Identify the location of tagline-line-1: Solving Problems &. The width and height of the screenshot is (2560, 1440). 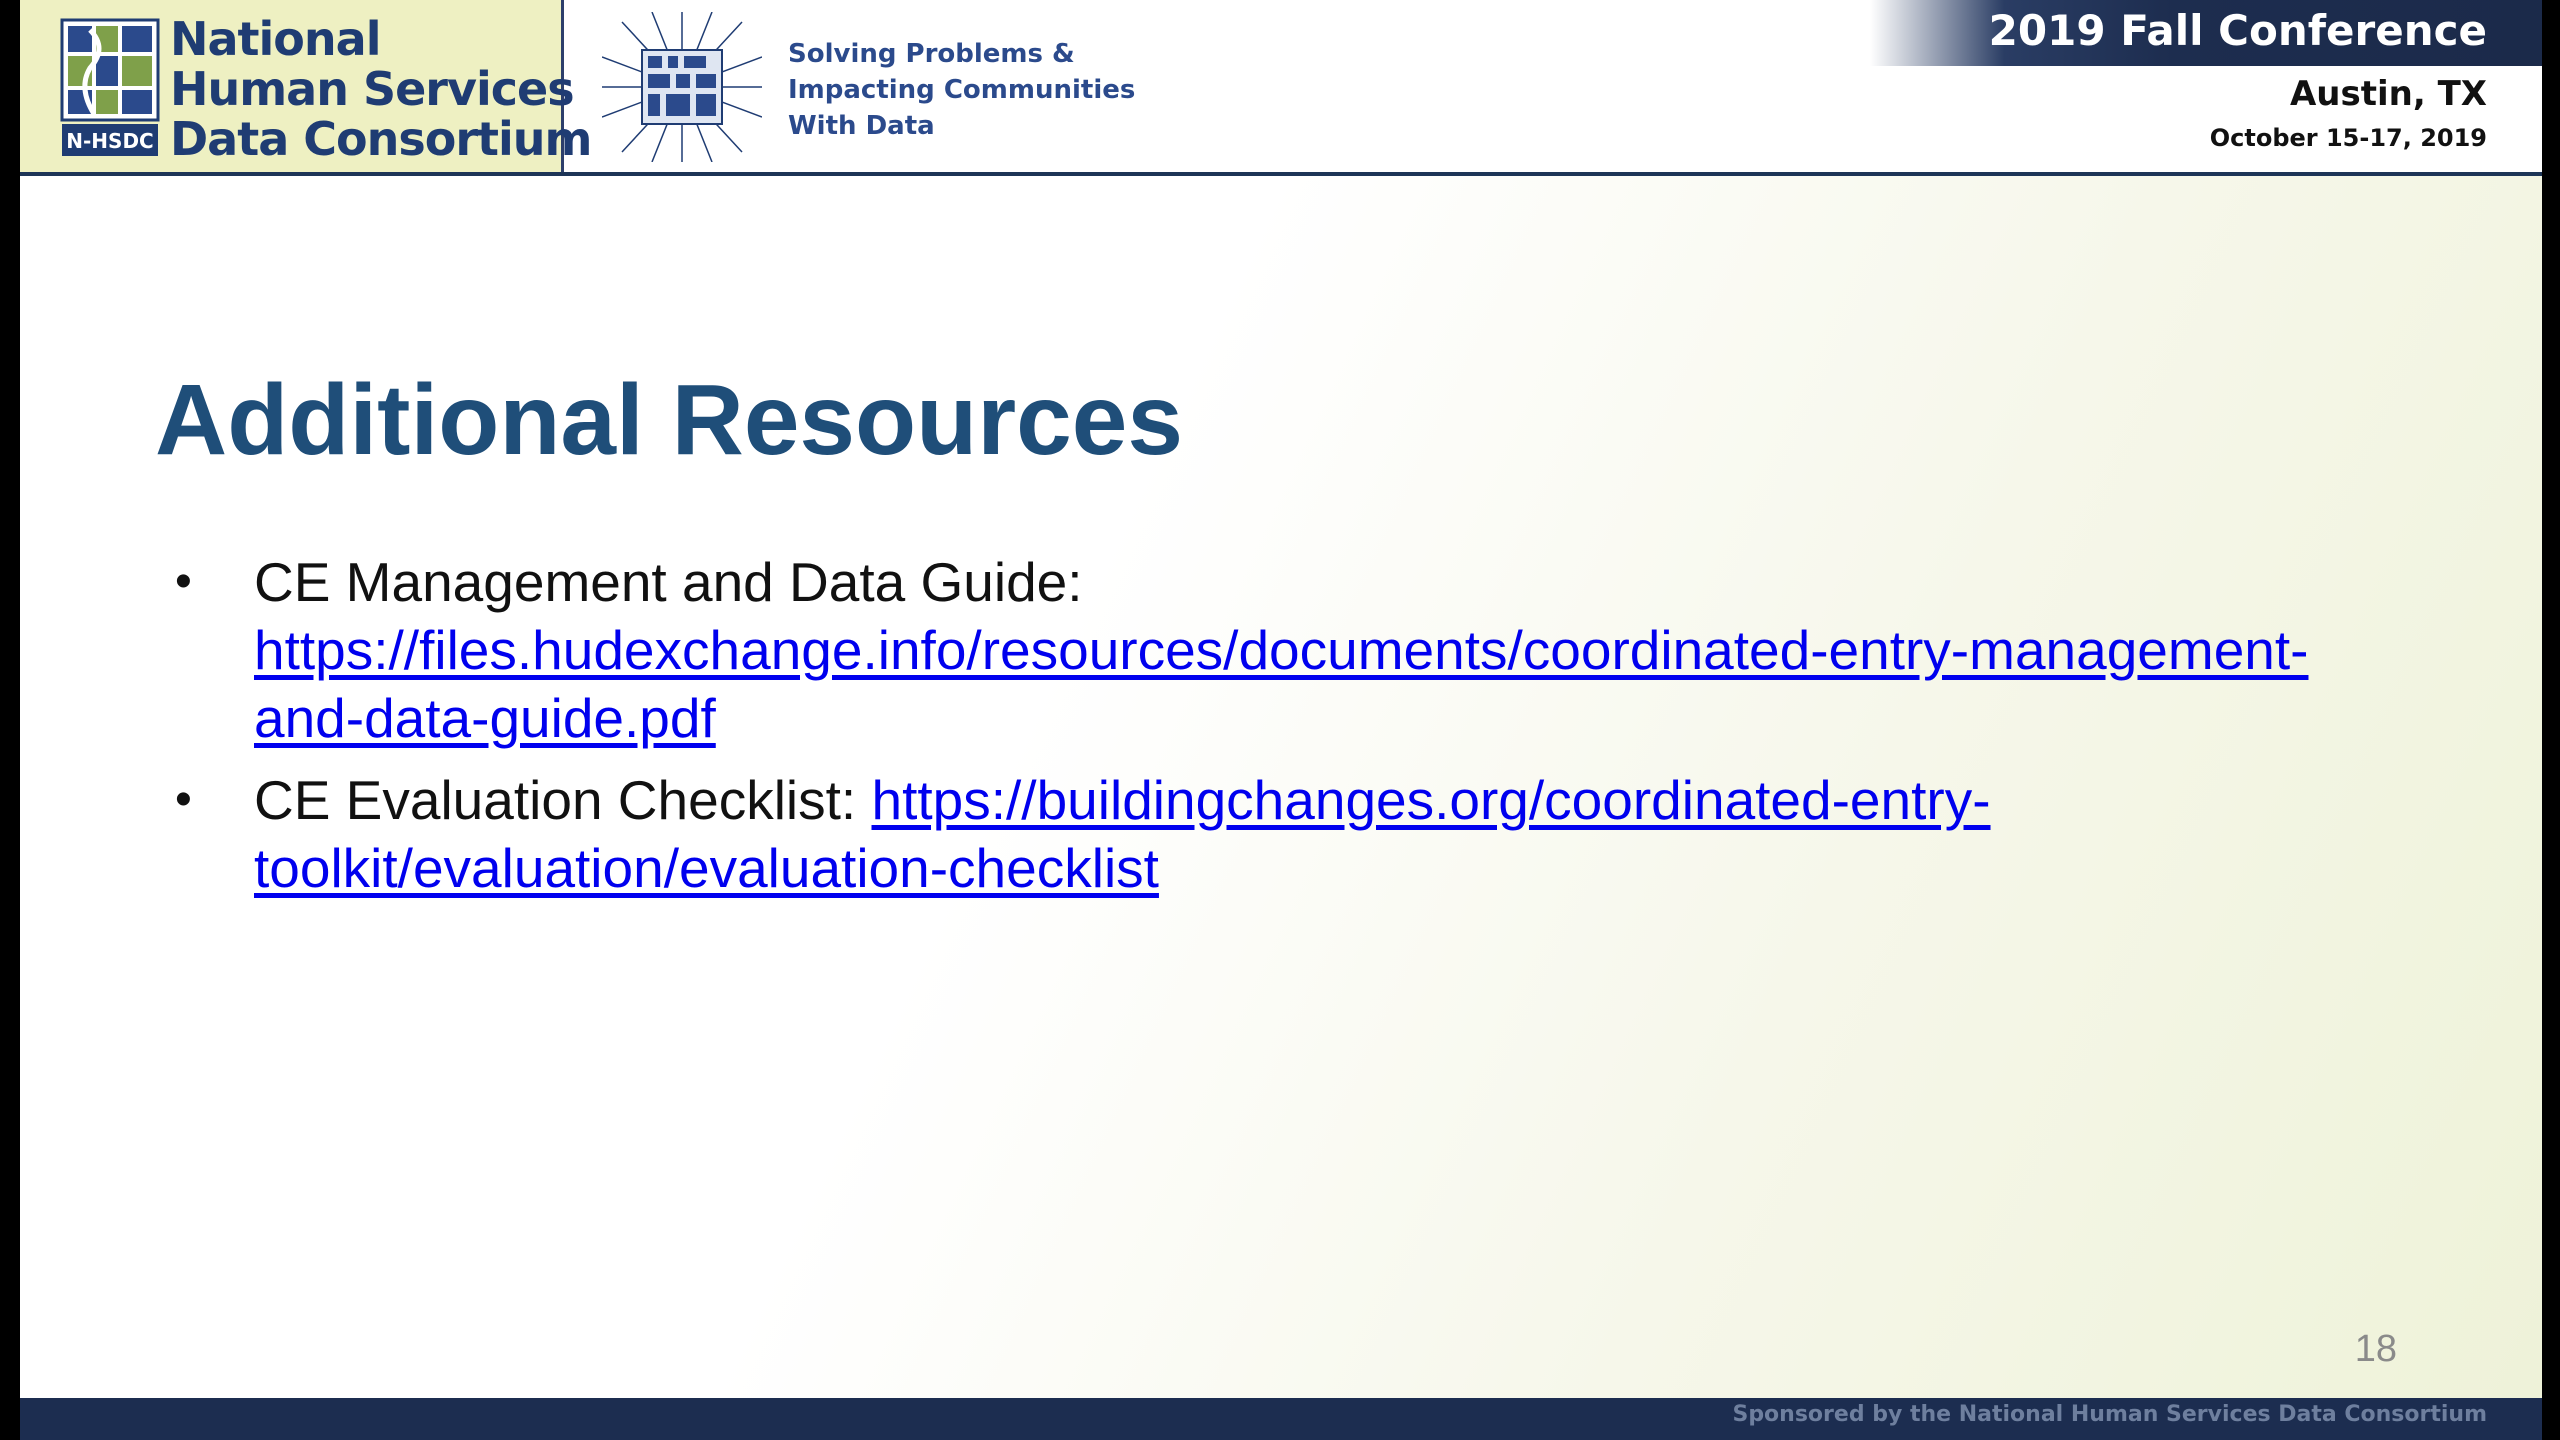
(931, 54).